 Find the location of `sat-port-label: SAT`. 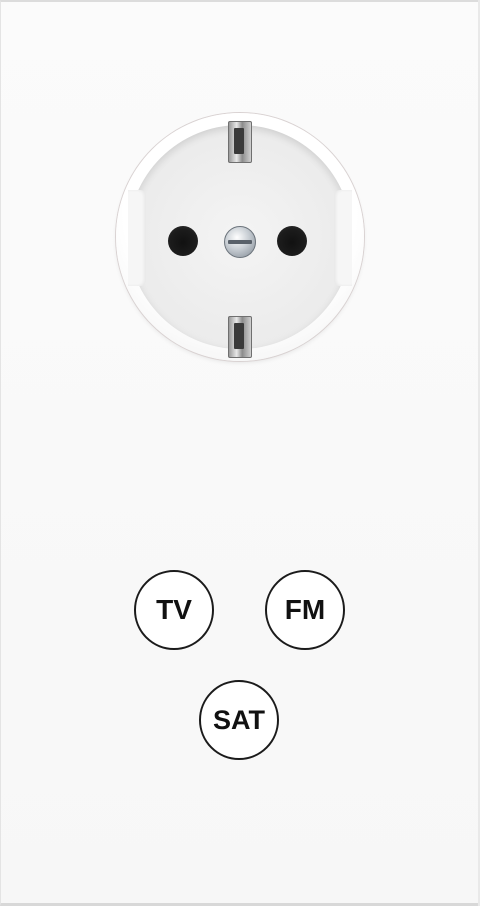

sat-port-label: SAT is located at coordinates (239, 719).